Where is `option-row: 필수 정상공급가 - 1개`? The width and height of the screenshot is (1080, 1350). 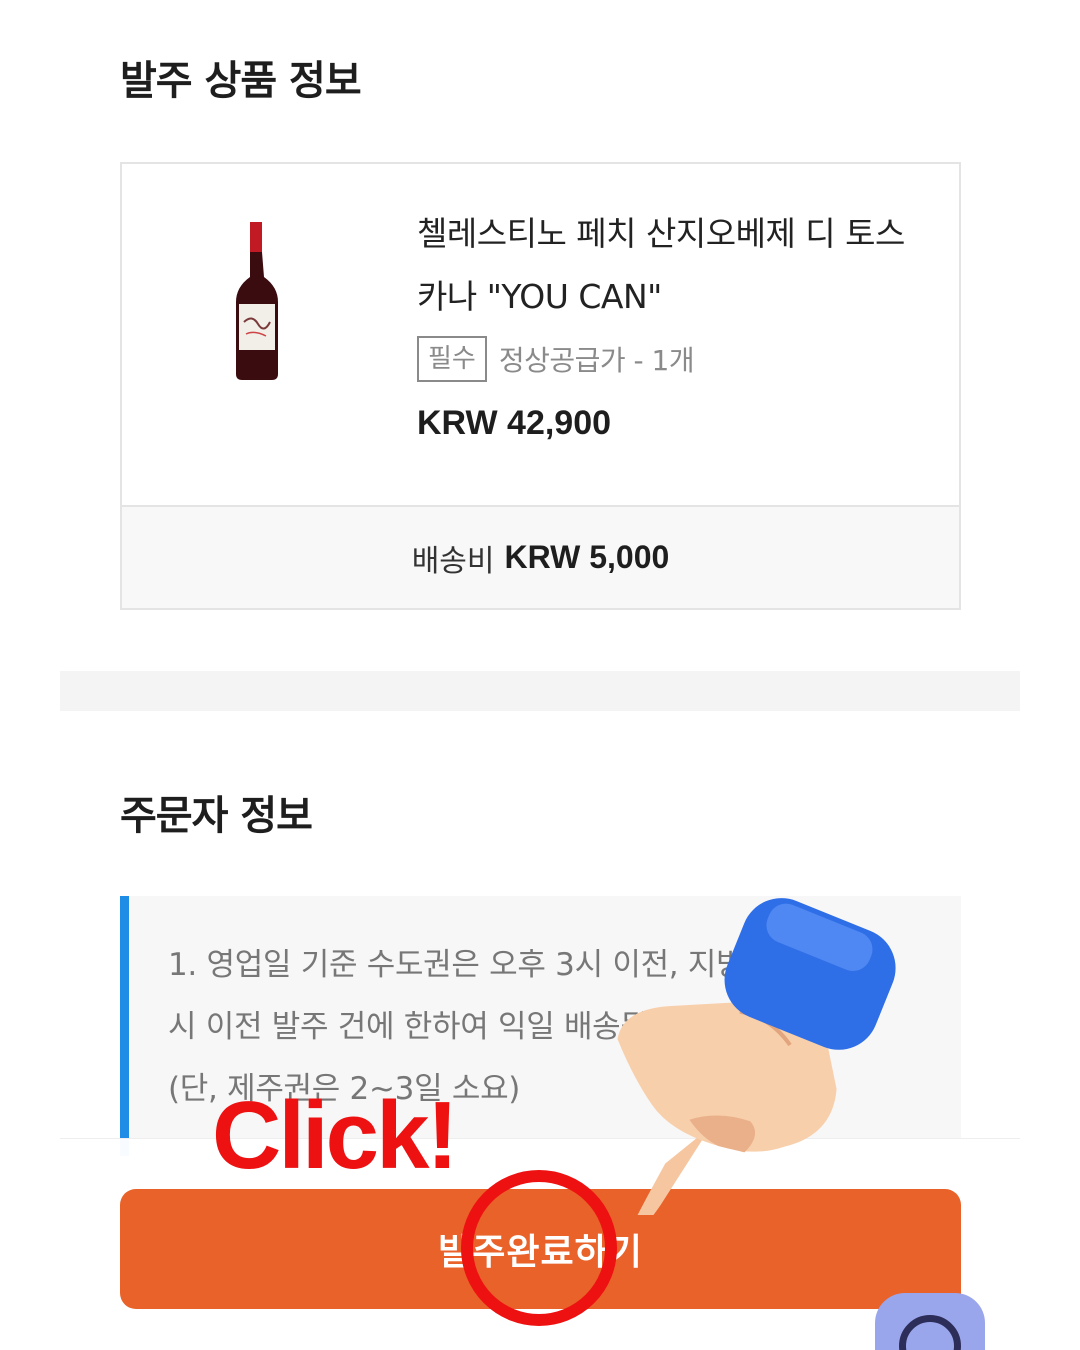
option-row: 필수 정상공급가 - 1개 is located at coordinates (677, 359).